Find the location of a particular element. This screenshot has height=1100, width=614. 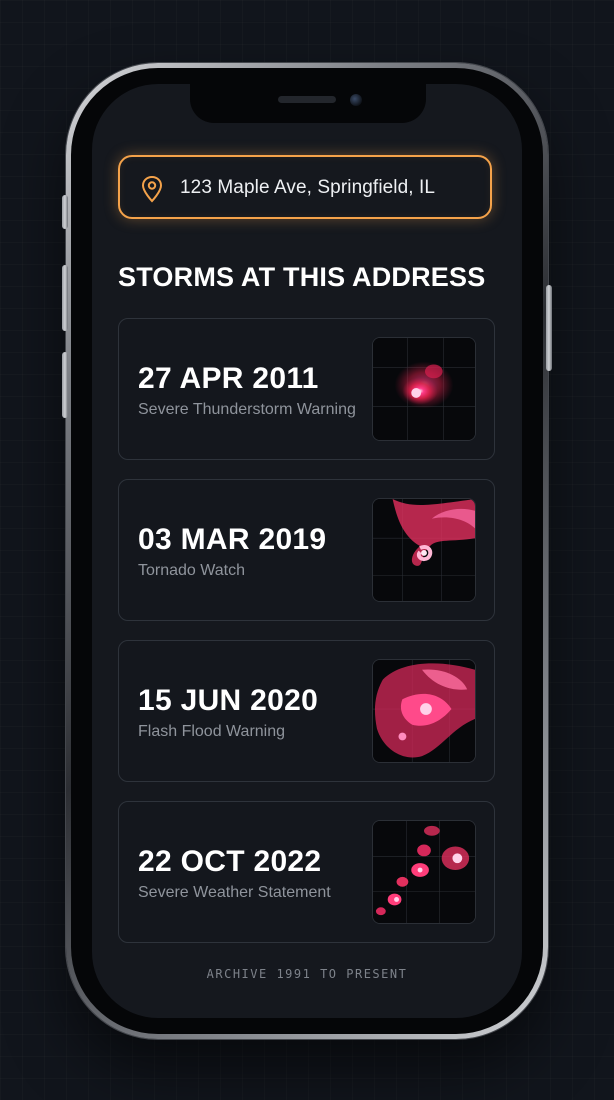

speaker is located at coordinates (307, 99).